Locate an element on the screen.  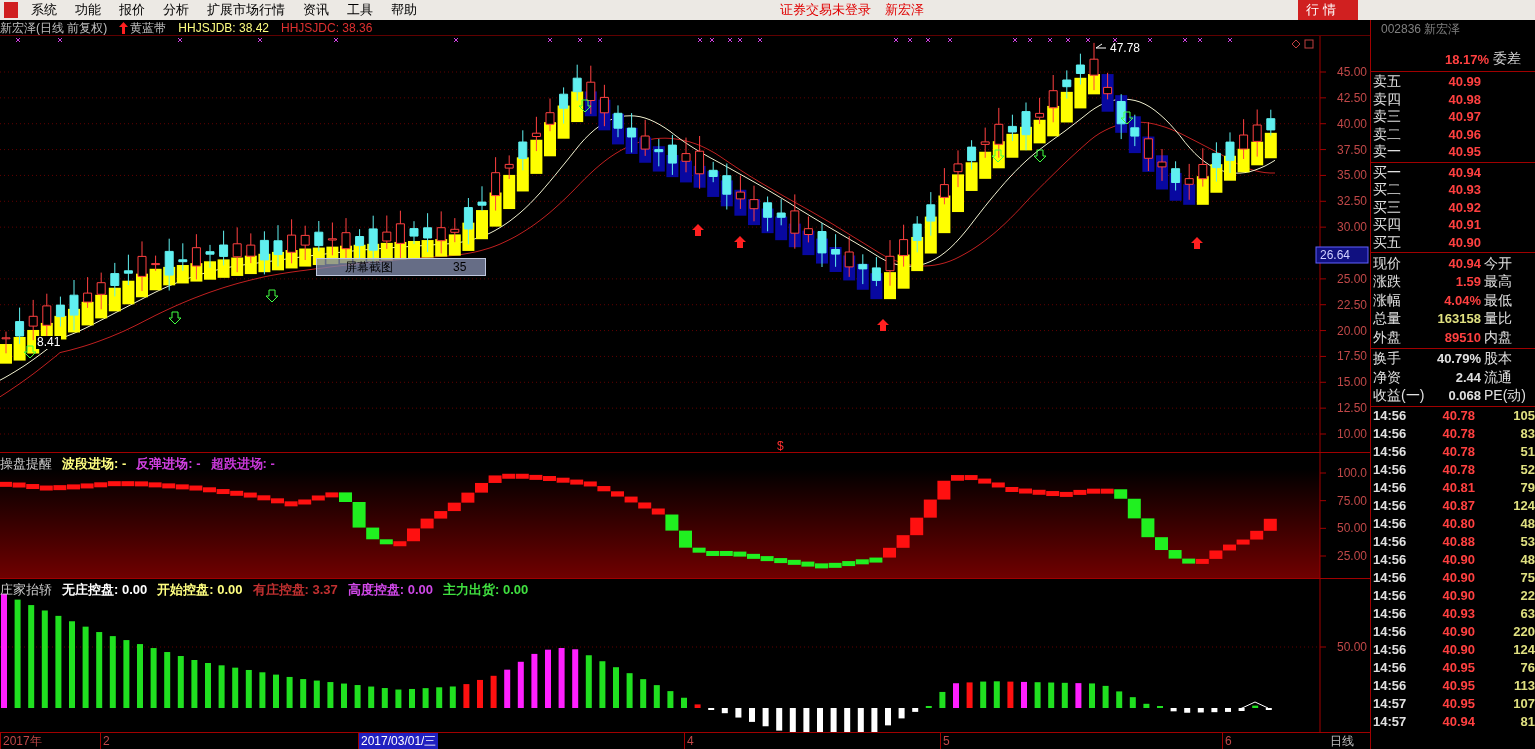
field-label: 股本 is located at coordinates (1497, 359).